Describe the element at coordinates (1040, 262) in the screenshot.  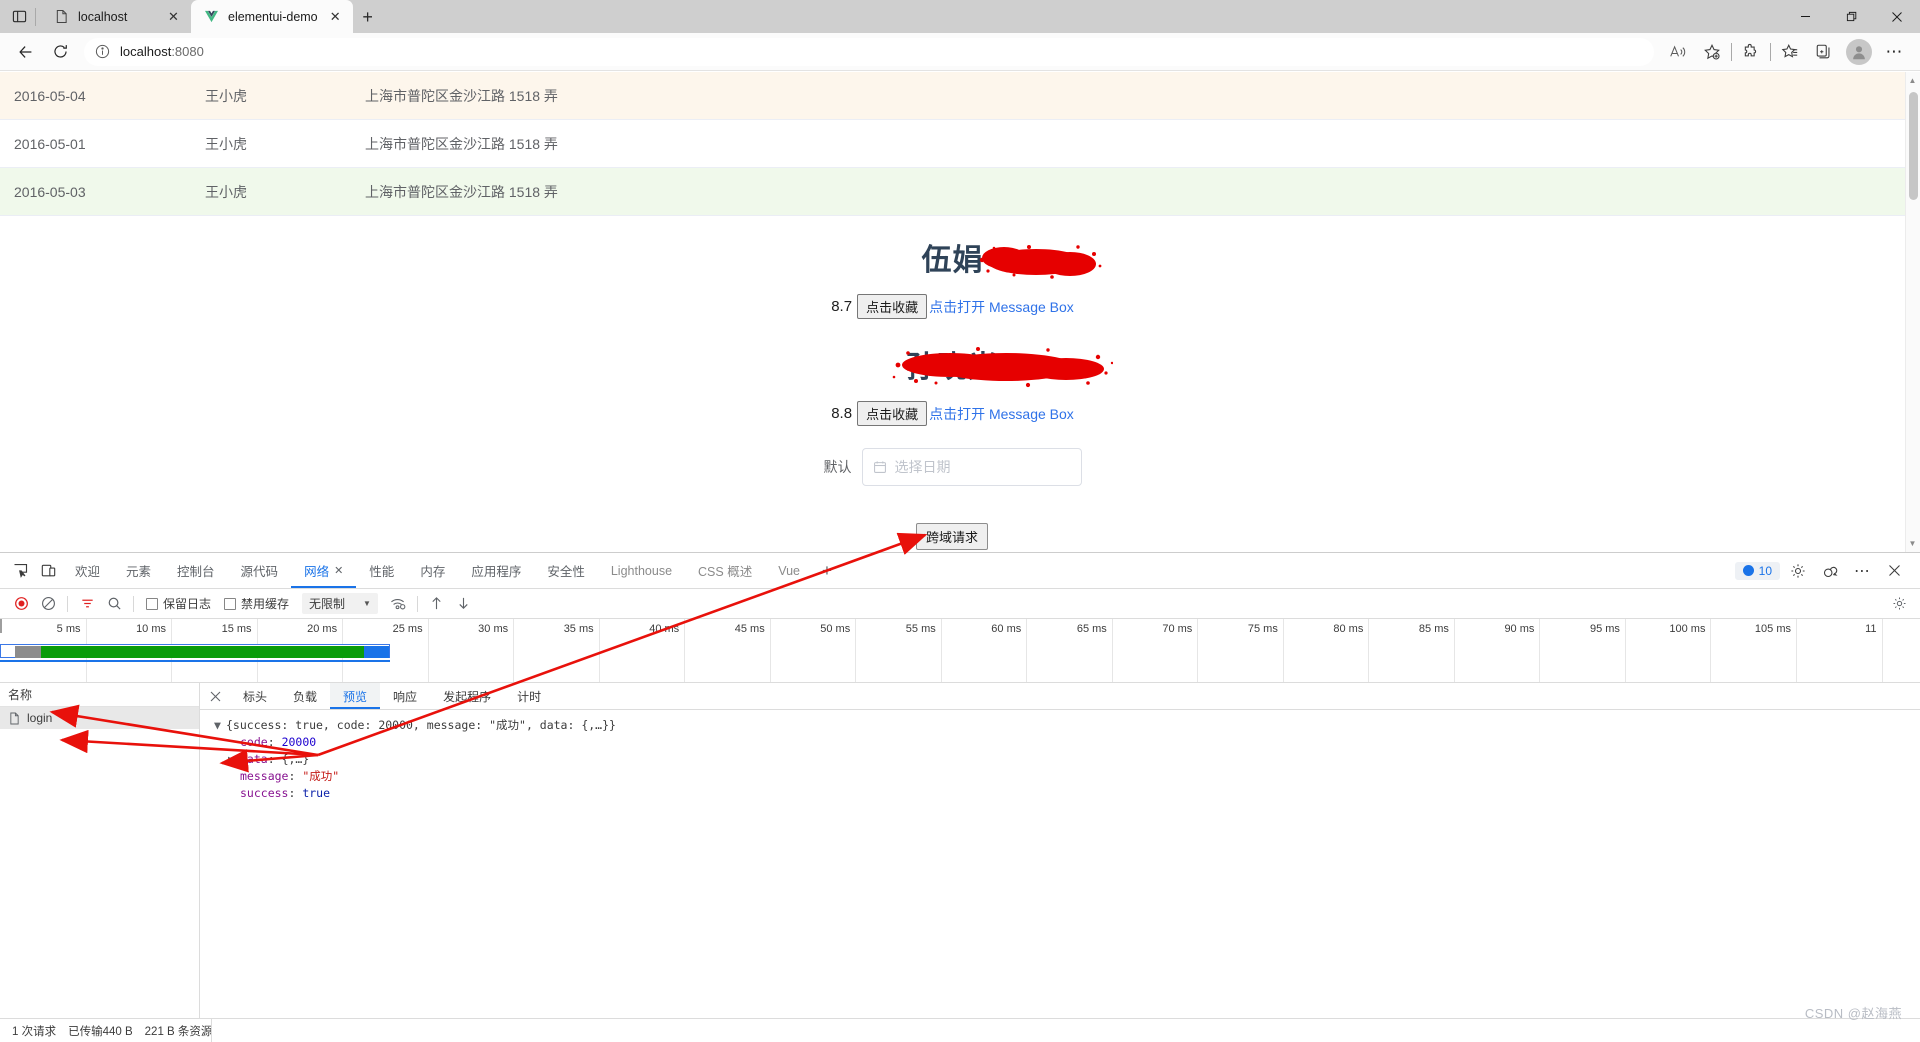
I see `redaction-mark` at that location.